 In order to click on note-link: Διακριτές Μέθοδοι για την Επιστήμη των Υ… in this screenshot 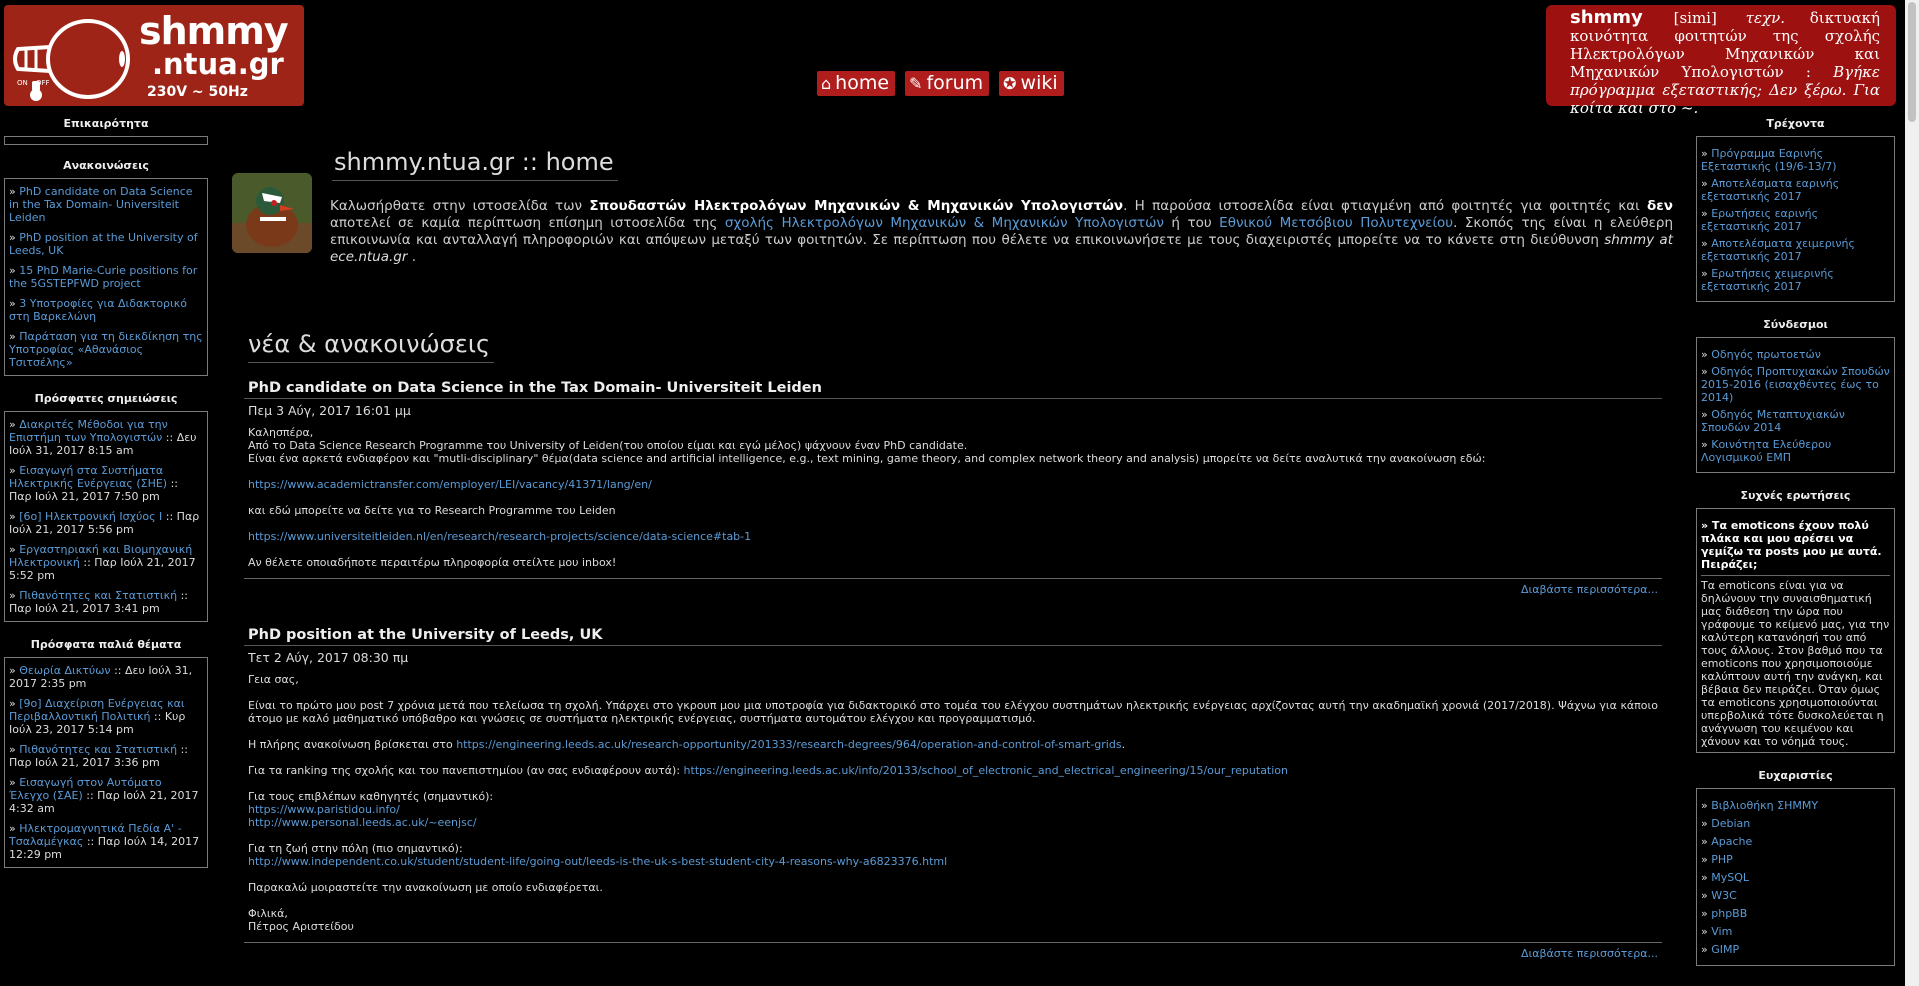, I will do `click(88, 431)`.